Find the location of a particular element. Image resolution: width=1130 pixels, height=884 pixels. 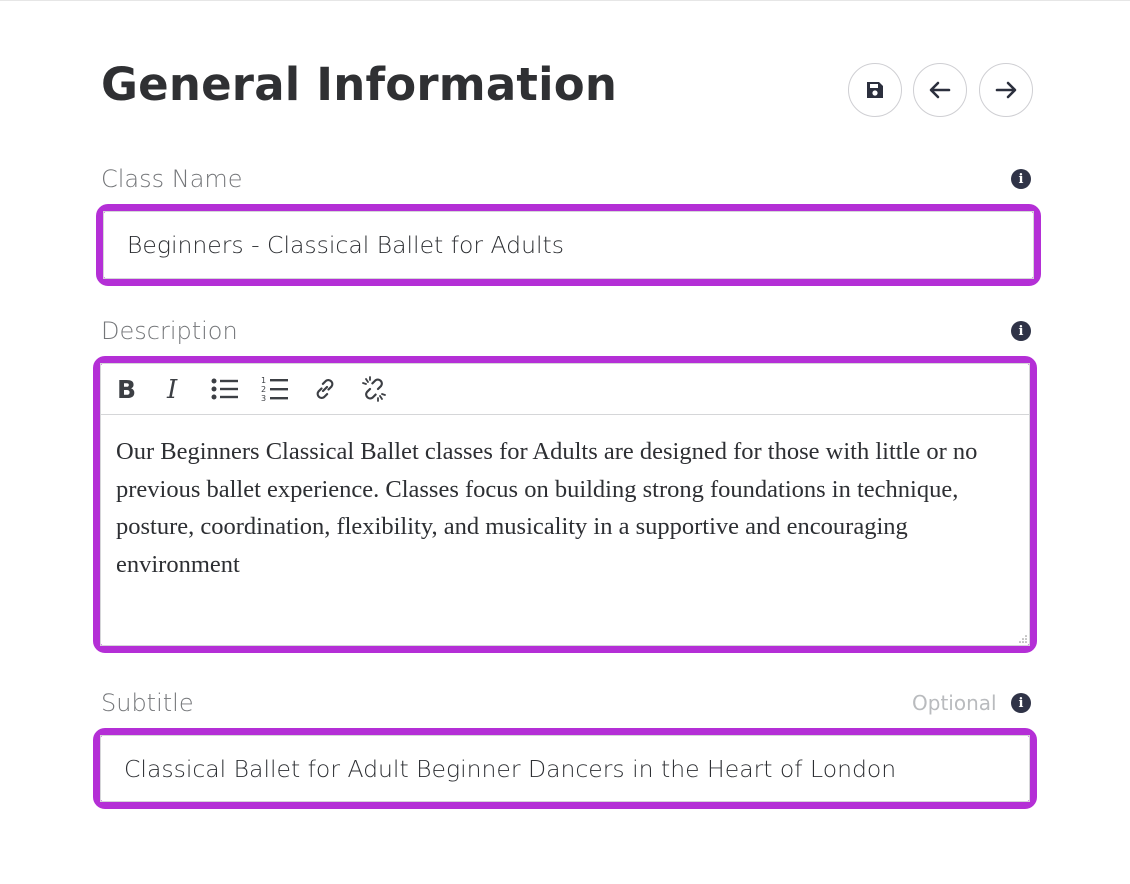

save-button is located at coordinates (875, 90).